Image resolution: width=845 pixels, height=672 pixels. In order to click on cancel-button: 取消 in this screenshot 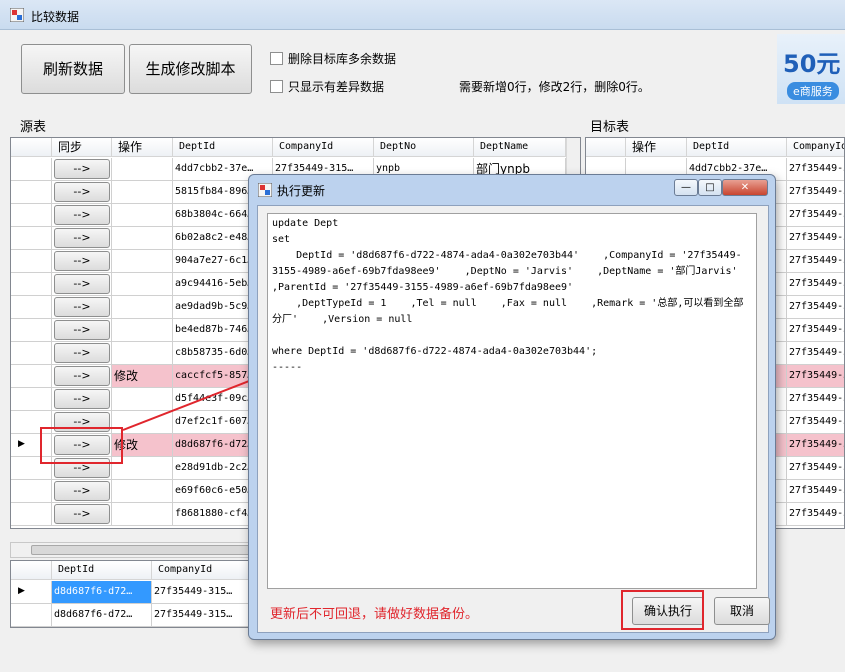, I will do `click(742, 611)`.